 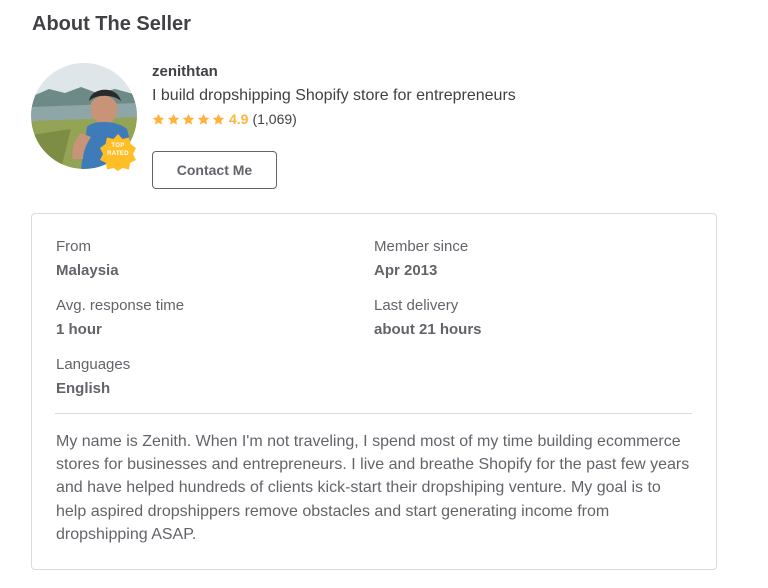 What do you see at coordinates (421, 246) in the screenshot?
I see `stat-member-since-label: Member since` at bounding box center [421, 246].